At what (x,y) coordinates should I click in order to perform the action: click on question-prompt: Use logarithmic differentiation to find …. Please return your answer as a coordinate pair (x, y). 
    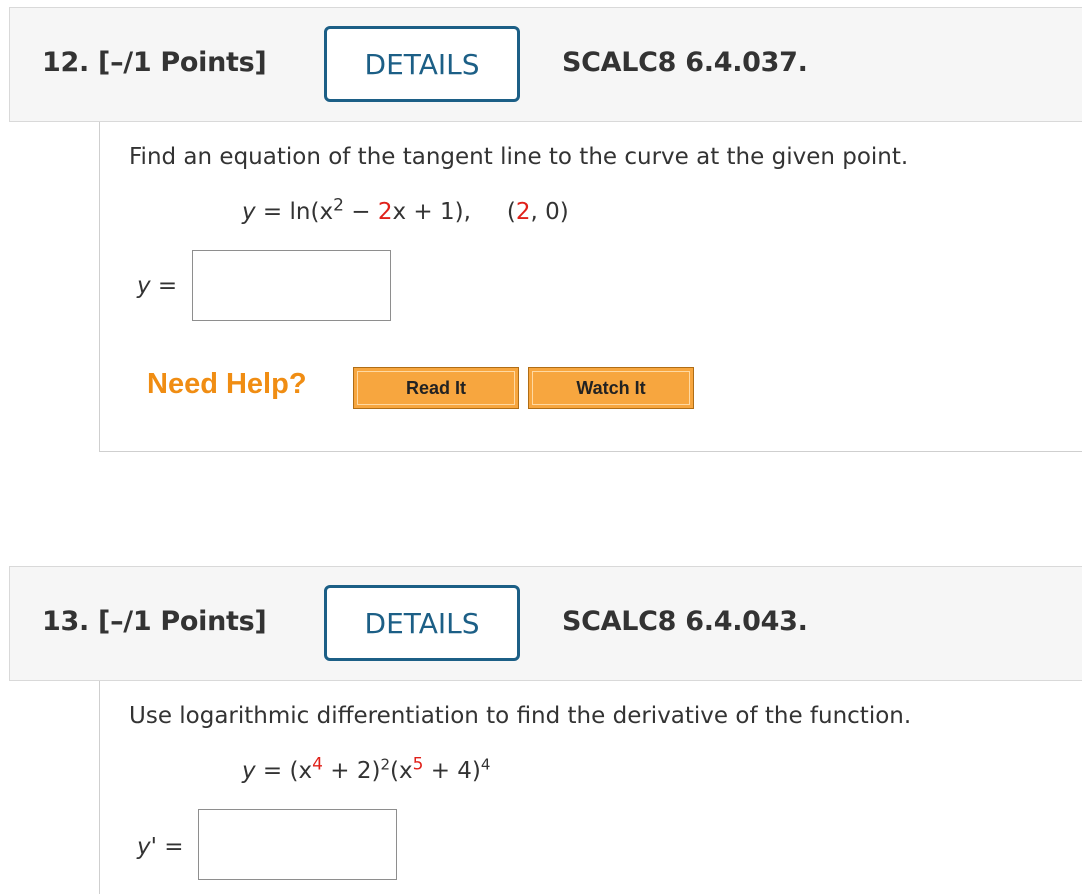
    Looking at the image, I should click on (520, 716).